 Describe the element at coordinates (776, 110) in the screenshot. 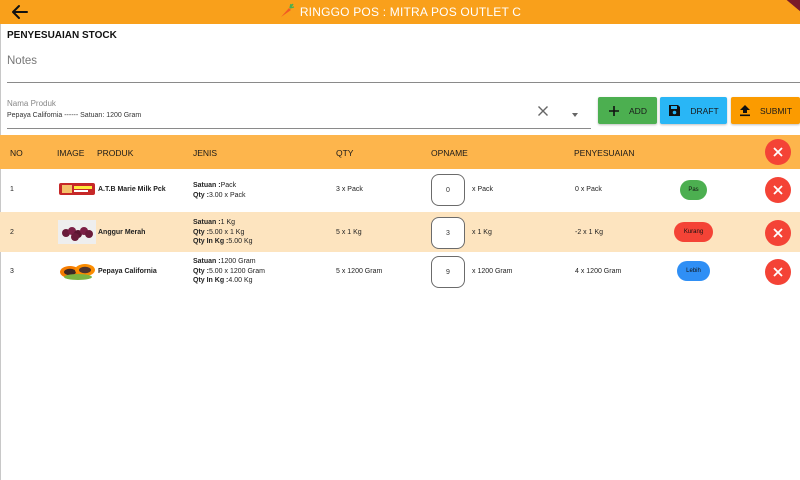

I see `submit-button-label: SUBMIT` at that location.